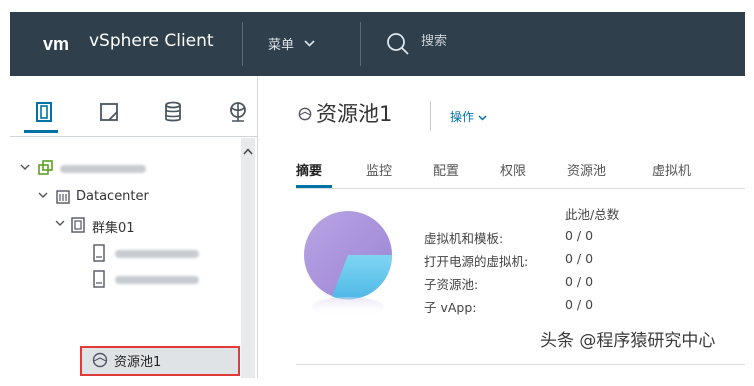 Image resolution: width=754 pixels, height=386 pixels. I want to click on tab-monitor: 监控, so click(379, 169).